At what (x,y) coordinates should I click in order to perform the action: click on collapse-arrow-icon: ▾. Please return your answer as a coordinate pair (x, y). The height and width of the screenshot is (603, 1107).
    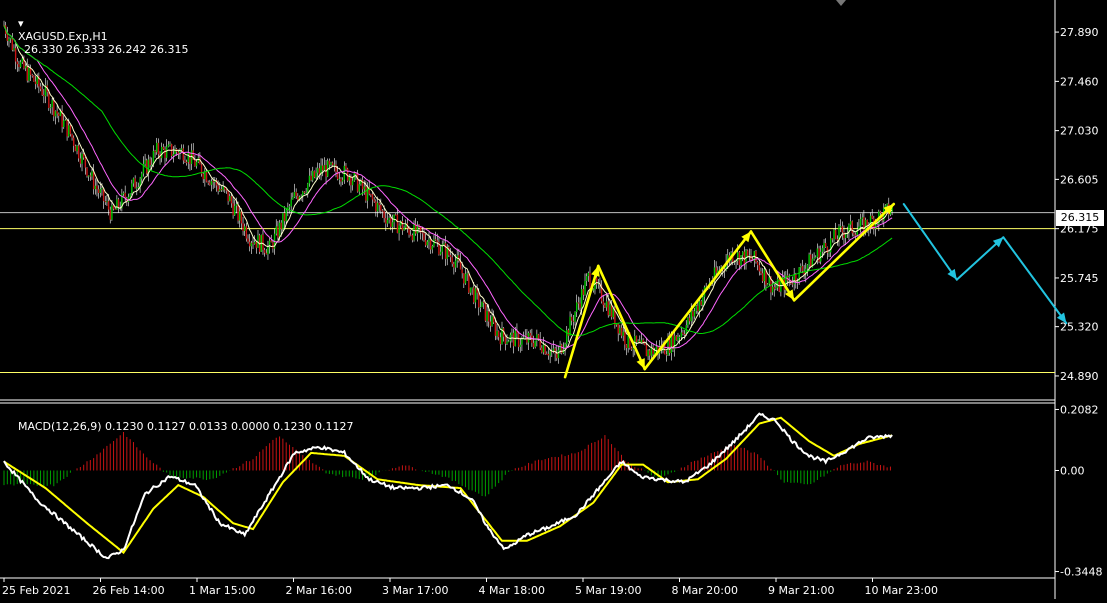
    Looking at the image, I should click on (21, 23).